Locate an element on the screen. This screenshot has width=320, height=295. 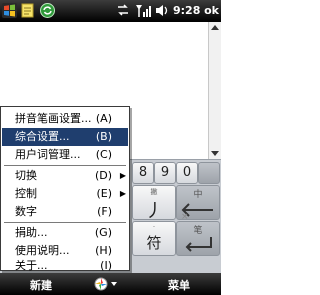
menu-item-control: 控制 (E) ▶ is located at coordinates (65, 194).